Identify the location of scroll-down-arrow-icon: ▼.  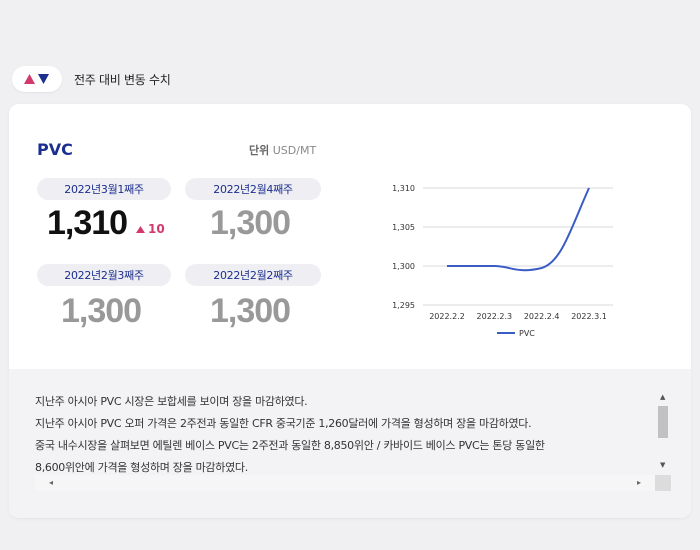
(662, 465).